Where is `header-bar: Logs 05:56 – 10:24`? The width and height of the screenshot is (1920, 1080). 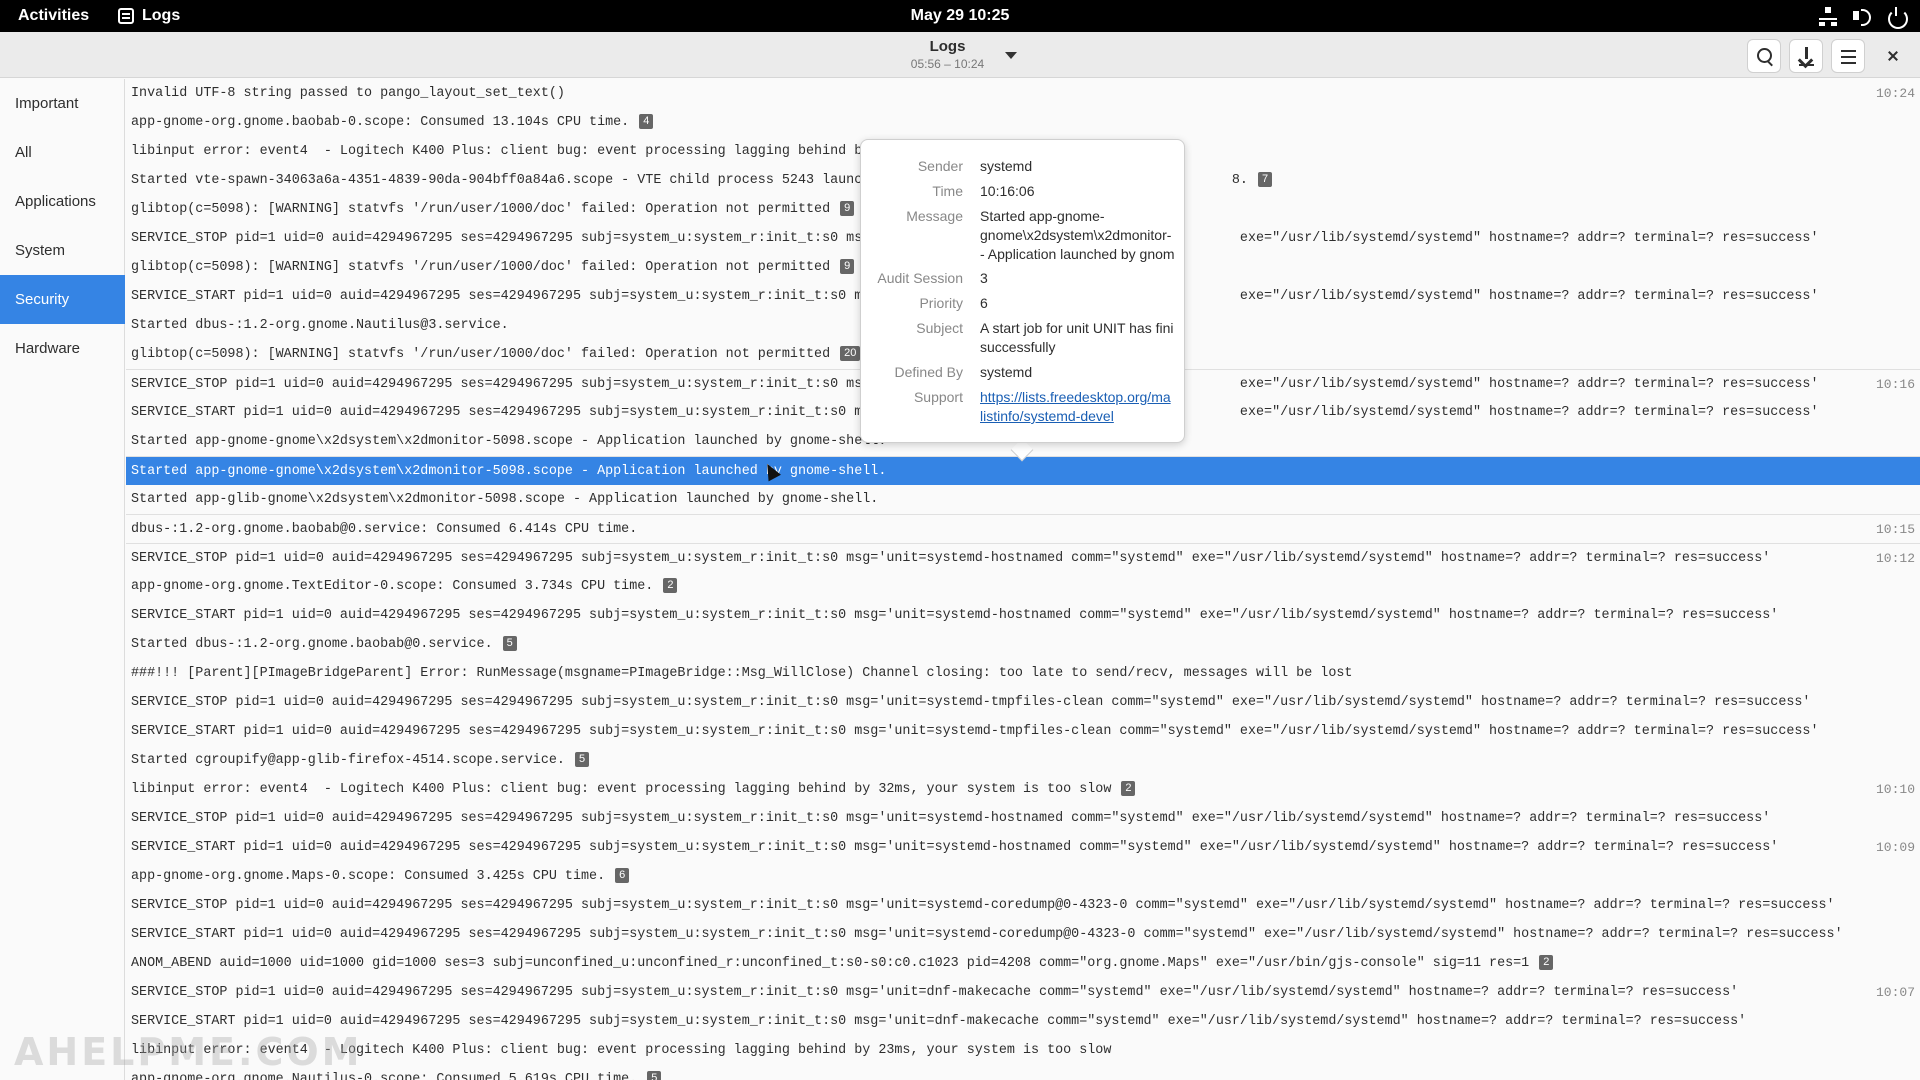 header-bar: Logs 05:56 – 10:24 is located at coordinates (960, 55).